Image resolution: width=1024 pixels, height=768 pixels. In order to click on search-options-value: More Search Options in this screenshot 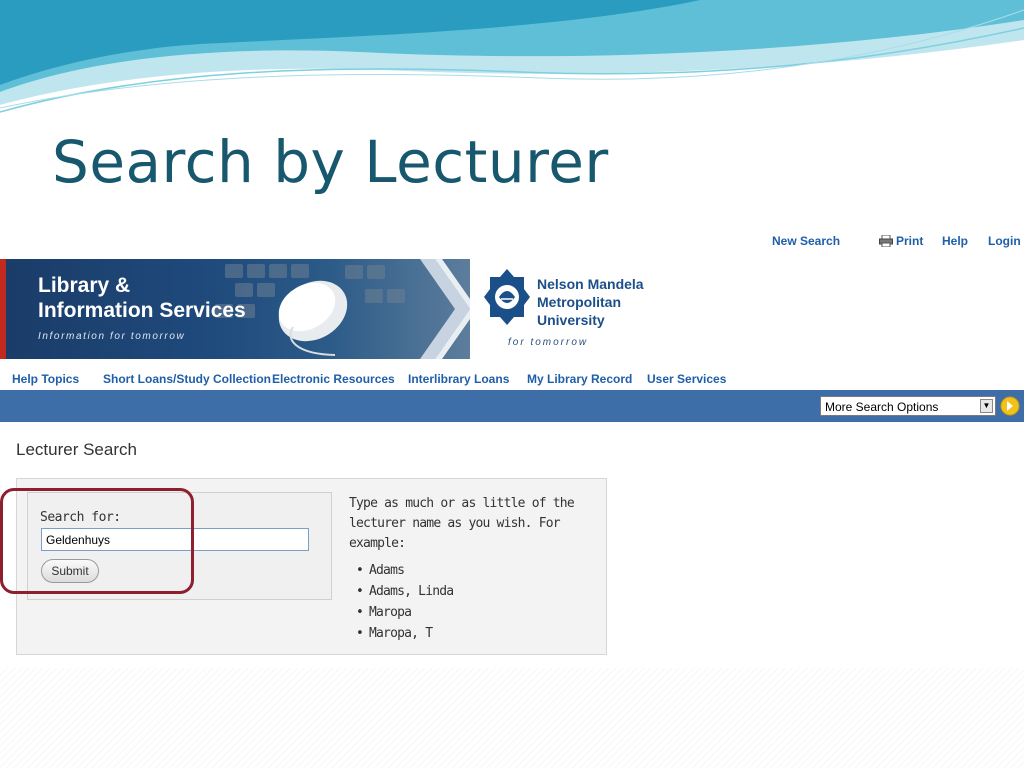, I will do `click(882, 407)`.